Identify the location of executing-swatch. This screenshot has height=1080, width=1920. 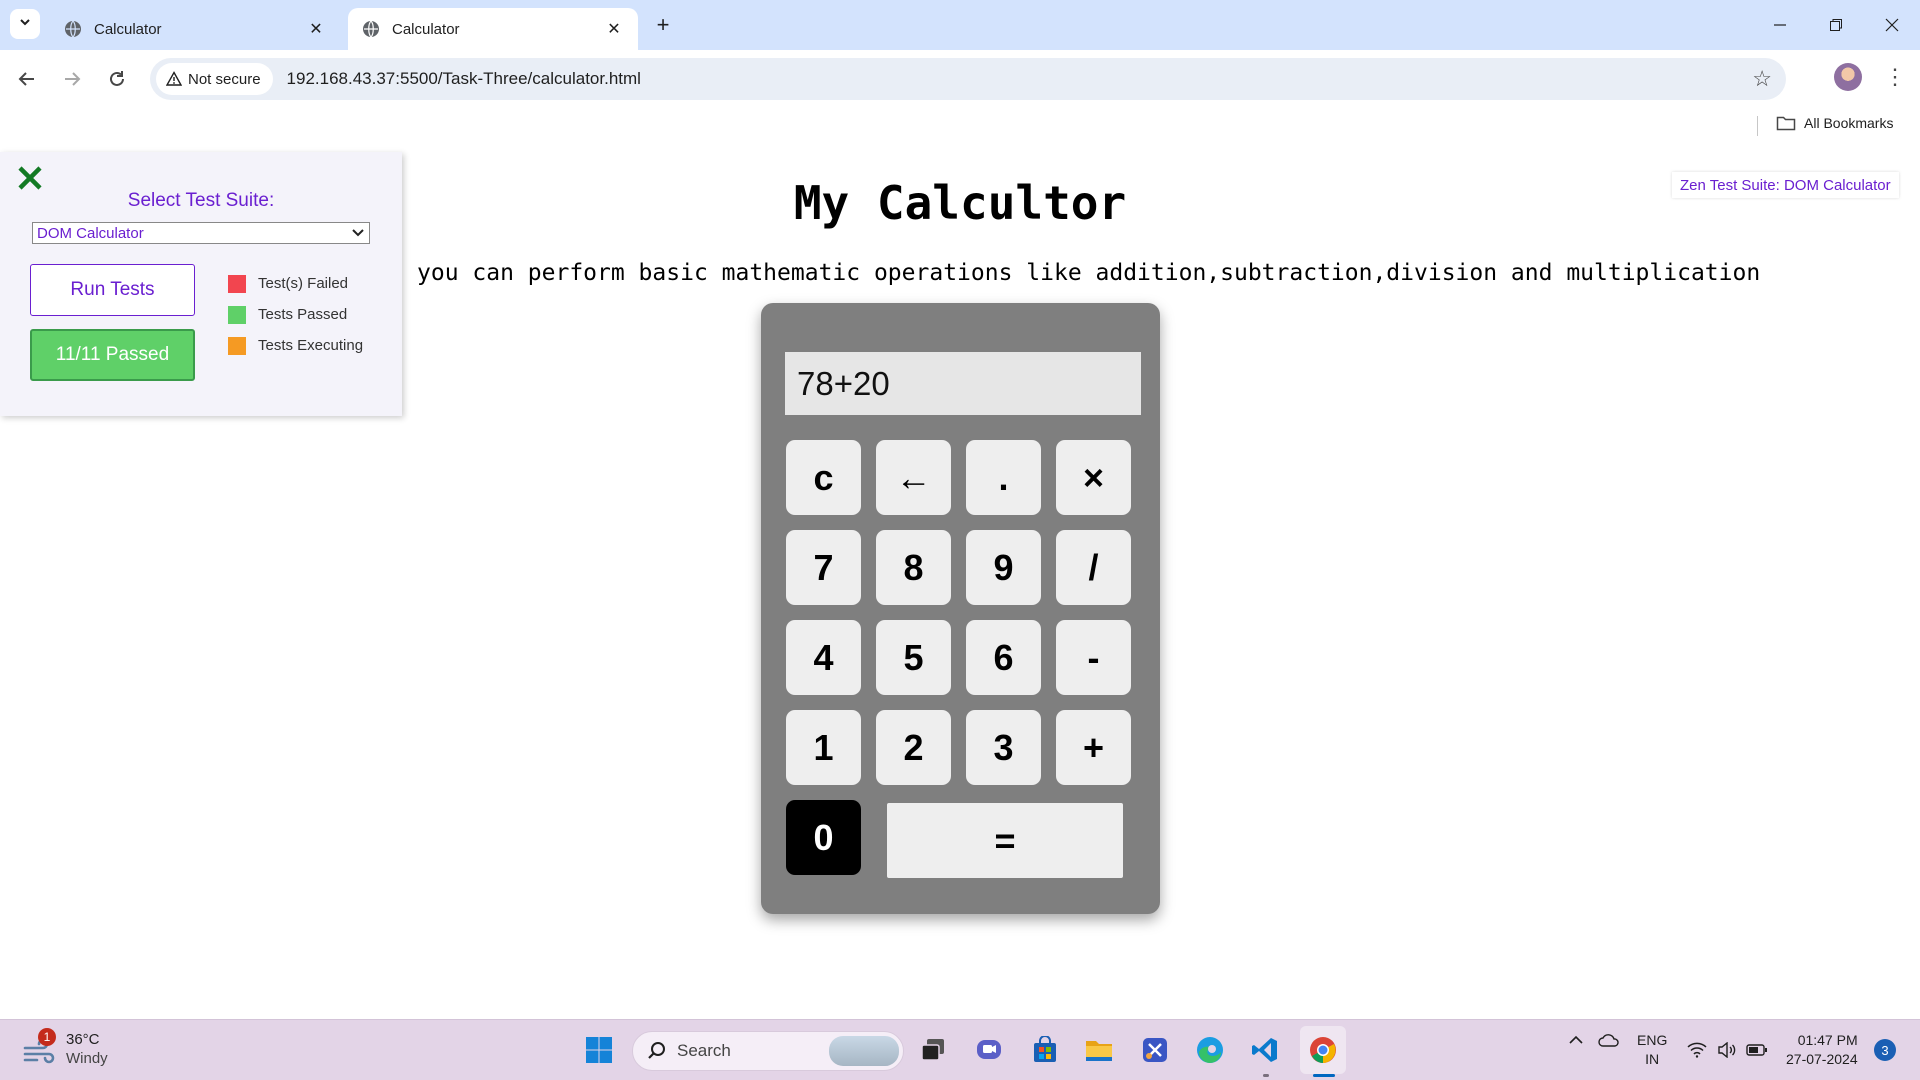
(237, 345).